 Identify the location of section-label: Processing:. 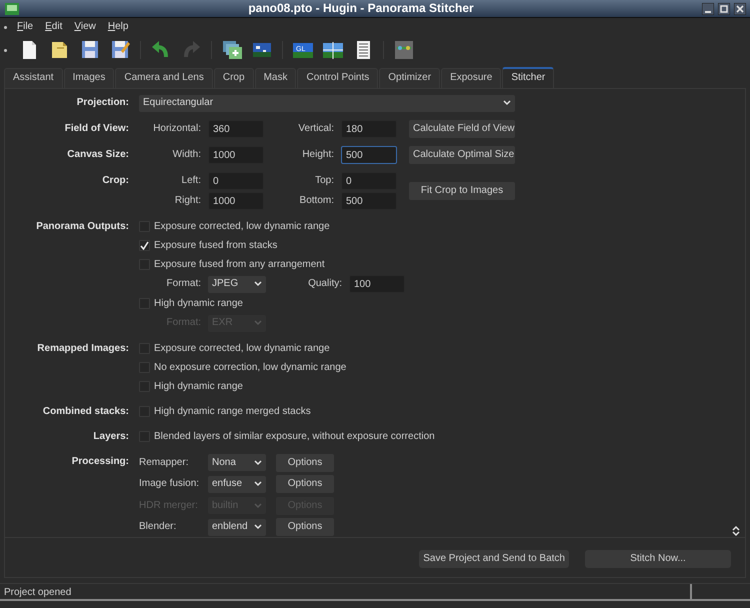
(99, 462).